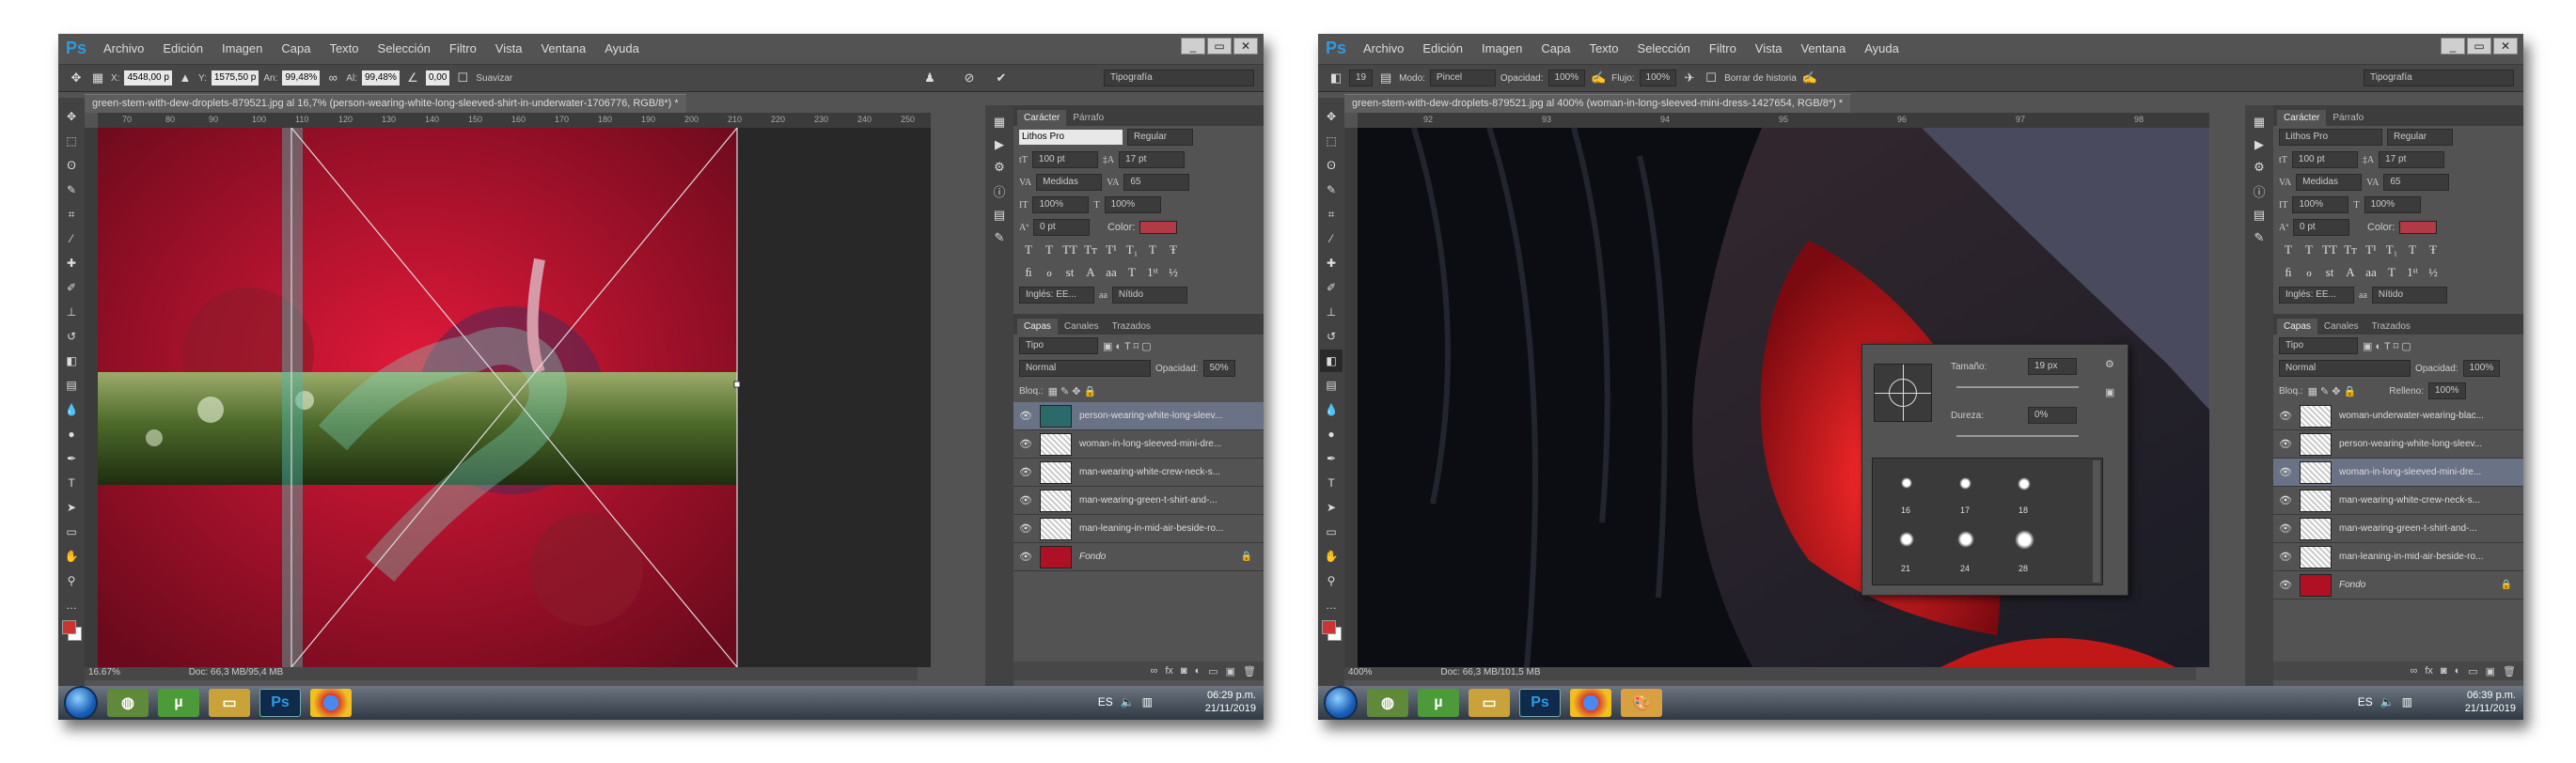 This screenshot has width=2576, height=763. Describe the element at coordinates (76, 78) in the screenshot. I see `move-tool-icon: ✥` at that location.